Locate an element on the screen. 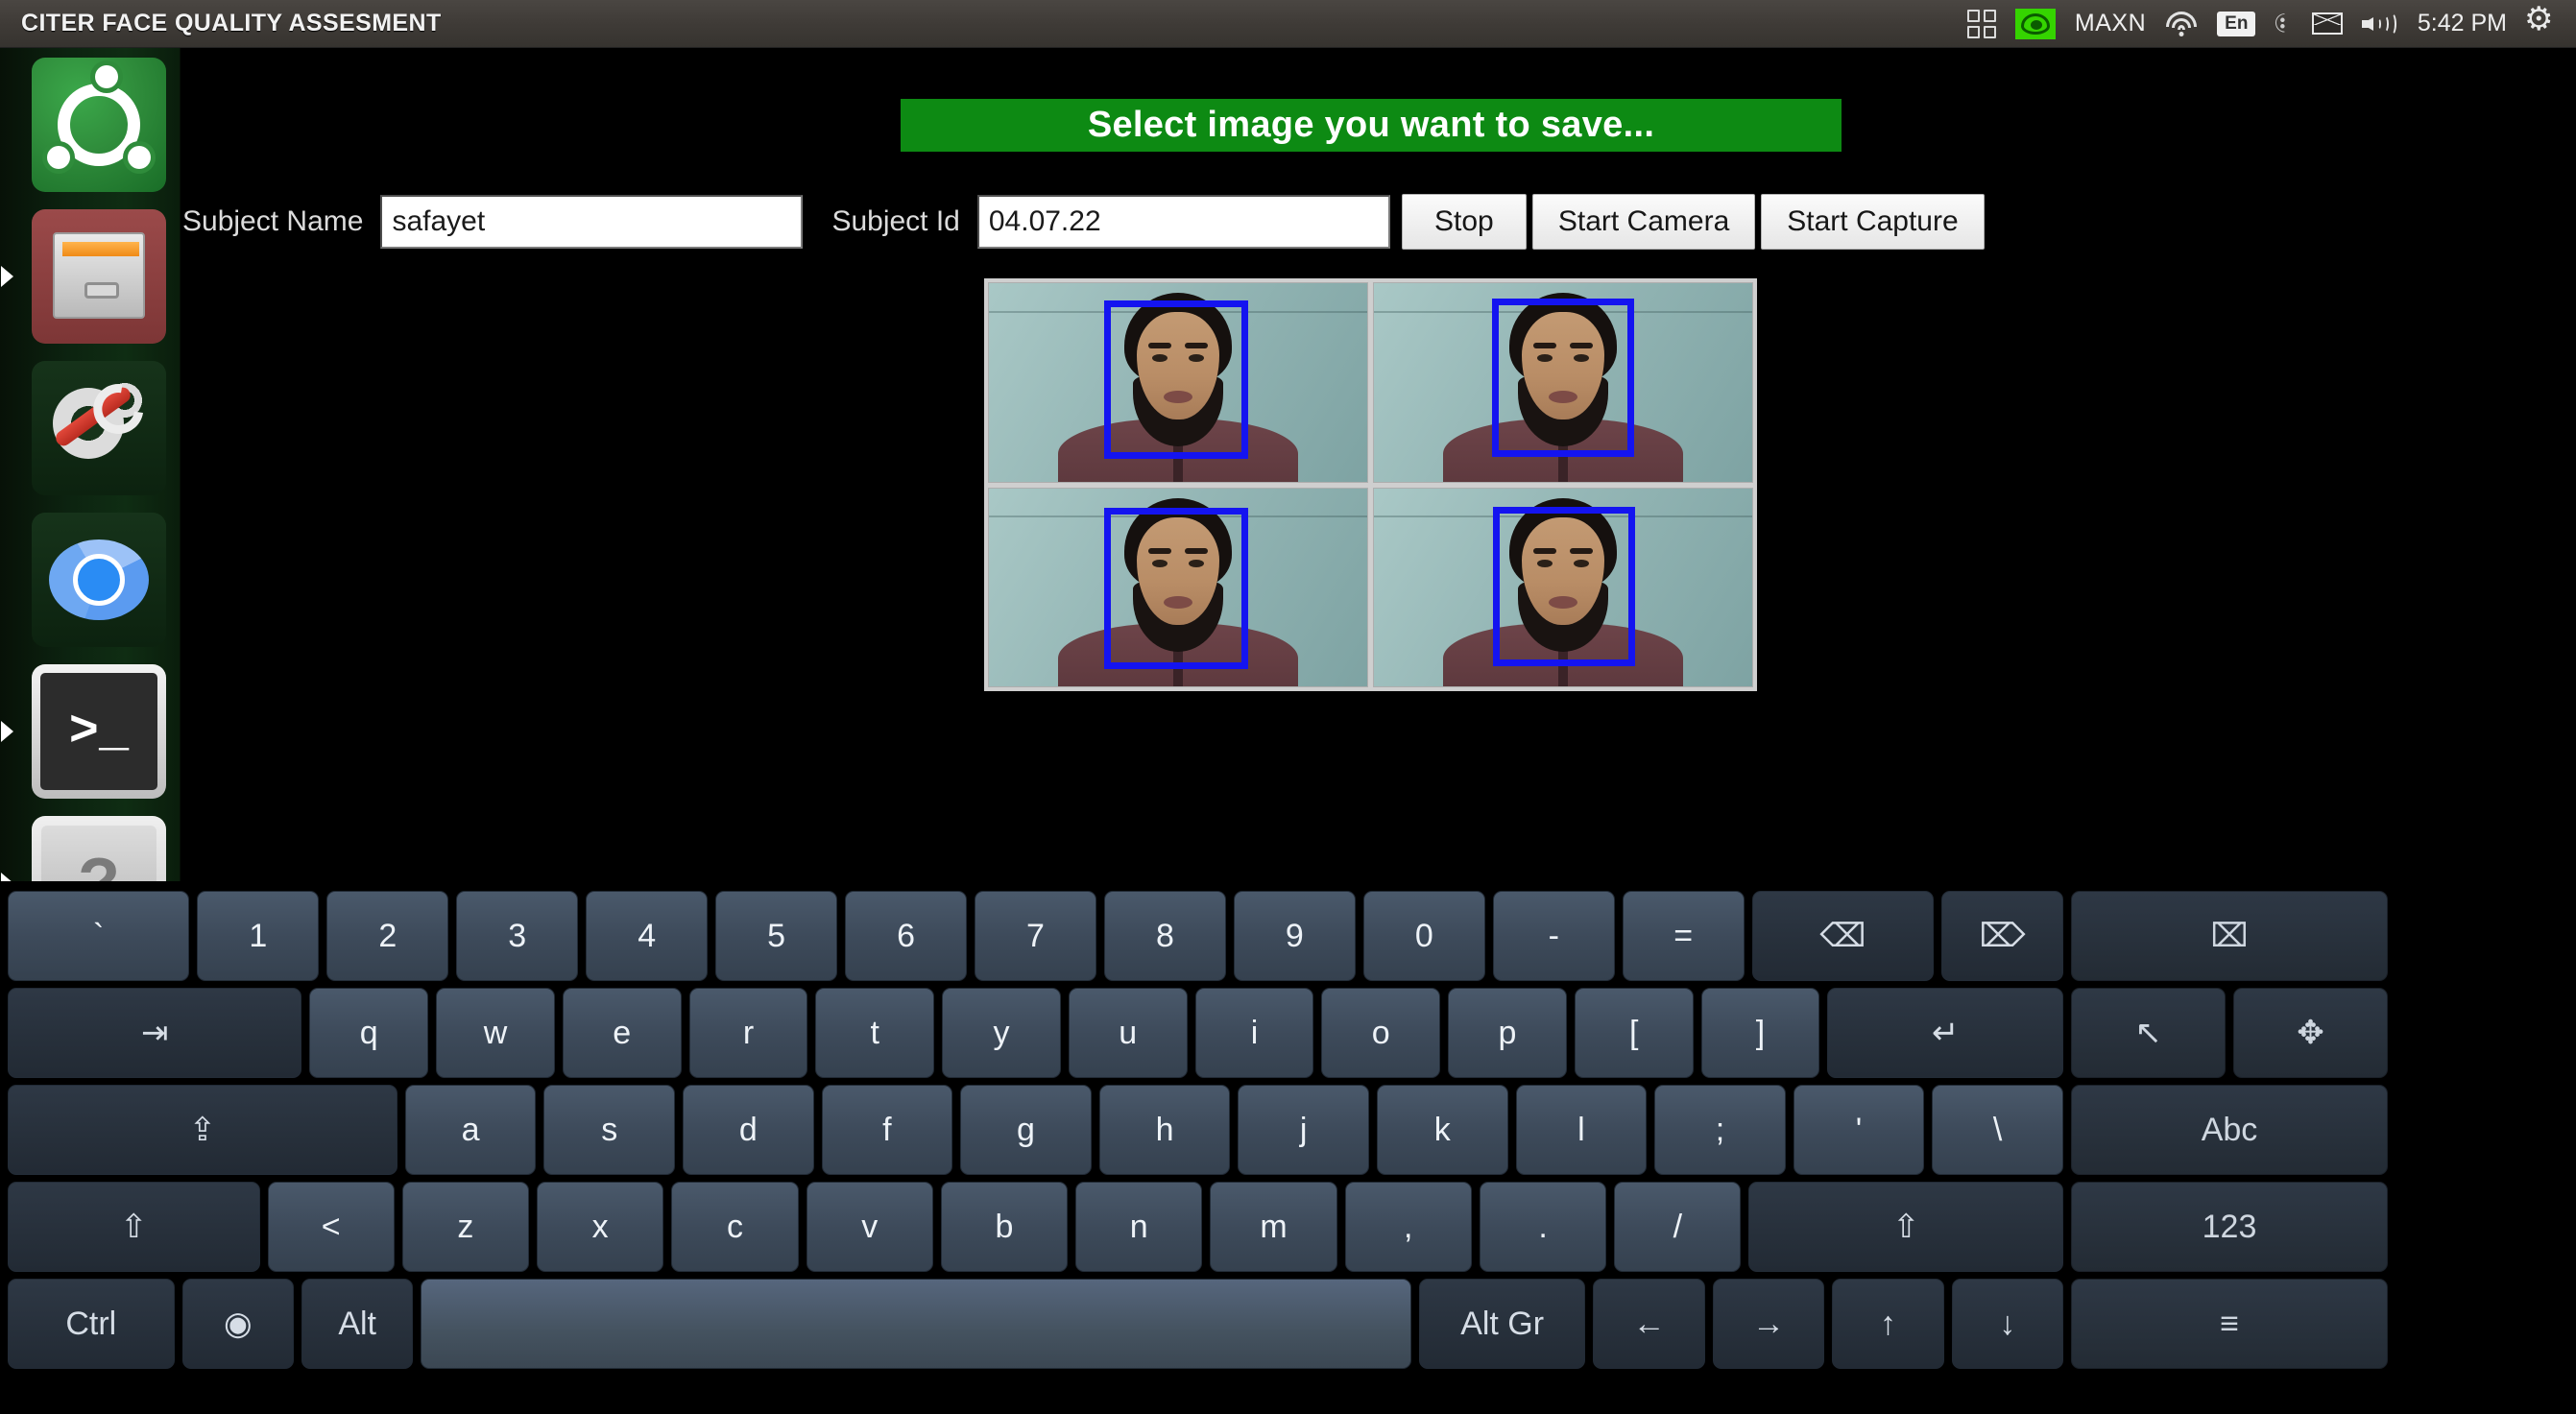  key-space is located at coordinates (916, 1324).